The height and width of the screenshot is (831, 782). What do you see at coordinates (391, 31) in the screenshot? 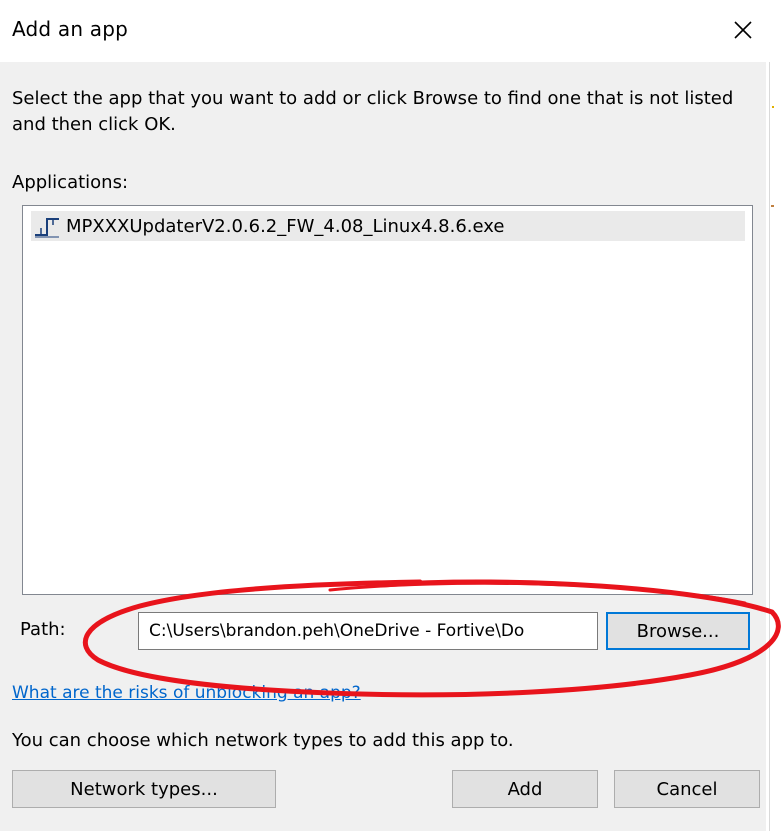
I see `dialog-titlebar: Add an app` at bounding box center [391, 31].